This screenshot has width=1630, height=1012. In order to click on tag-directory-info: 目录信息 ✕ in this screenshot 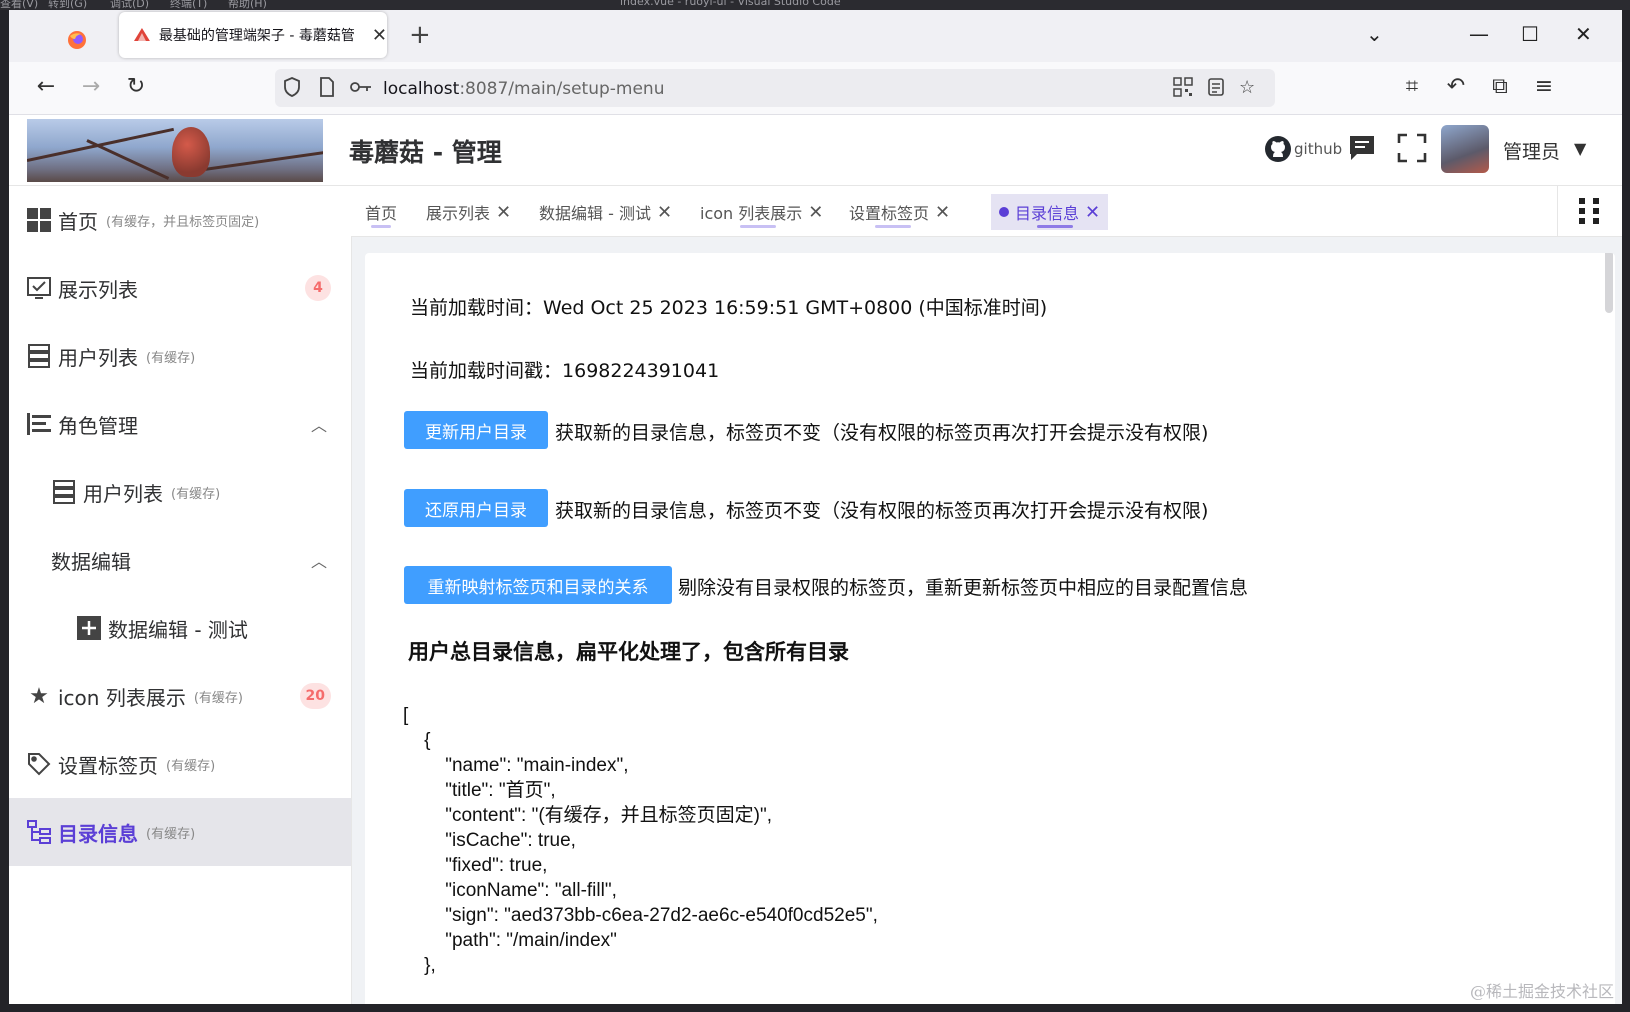, I will do `click(1050, 212)`.